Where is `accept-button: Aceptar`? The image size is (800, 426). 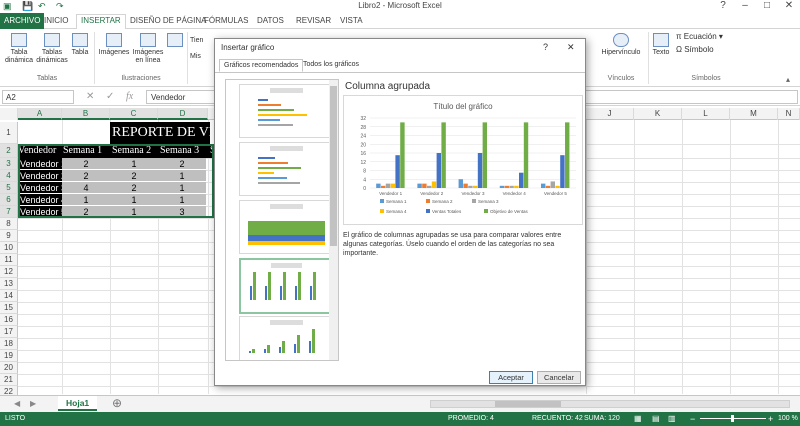 accept-button: Aceptar is located at coordinates (511, 377).